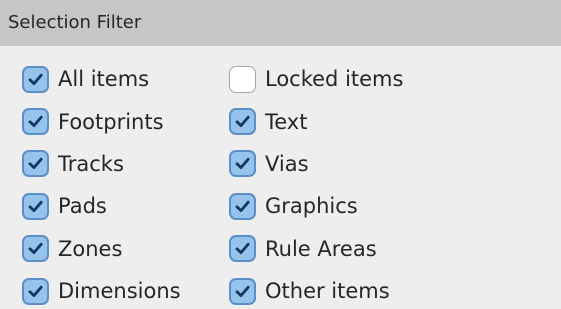  I want to click on filter-text: Text, so click(329, 121).